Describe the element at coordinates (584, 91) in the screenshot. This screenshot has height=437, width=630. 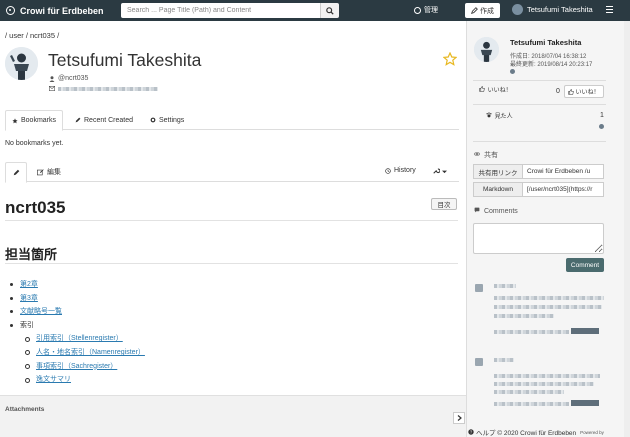
I see `like-button: いいね！` at that location.